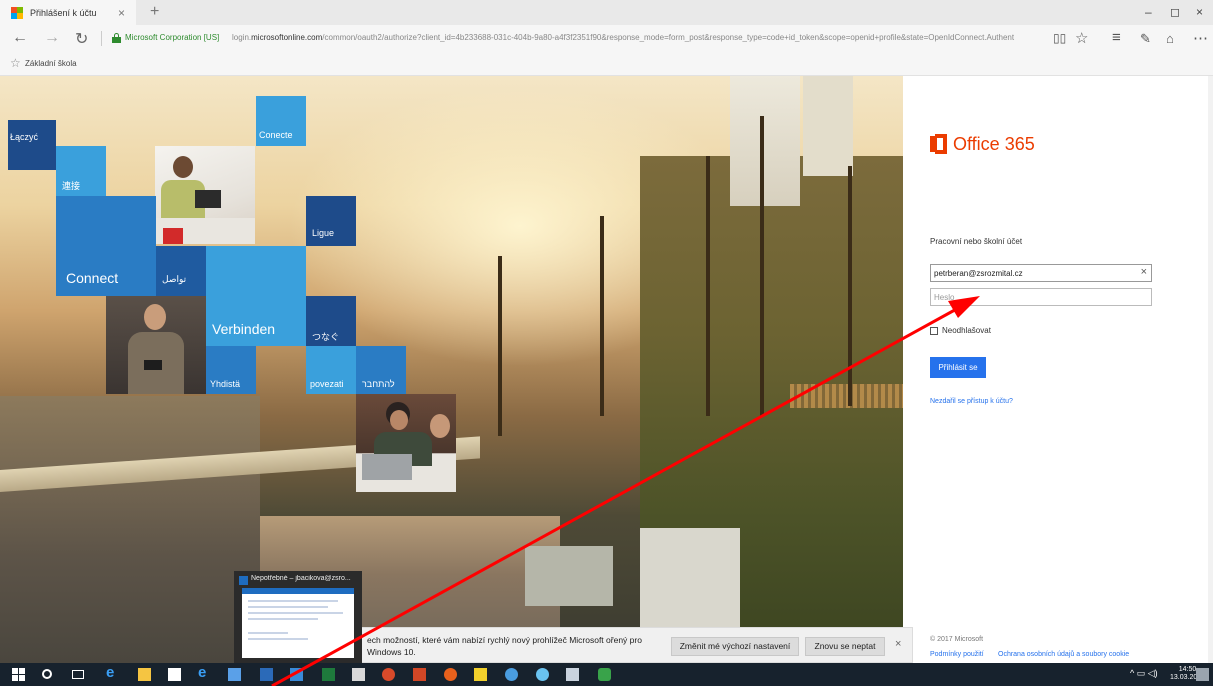 The image size is (1213, 686). I want to click on ie-icon: e, so click(204, 672).